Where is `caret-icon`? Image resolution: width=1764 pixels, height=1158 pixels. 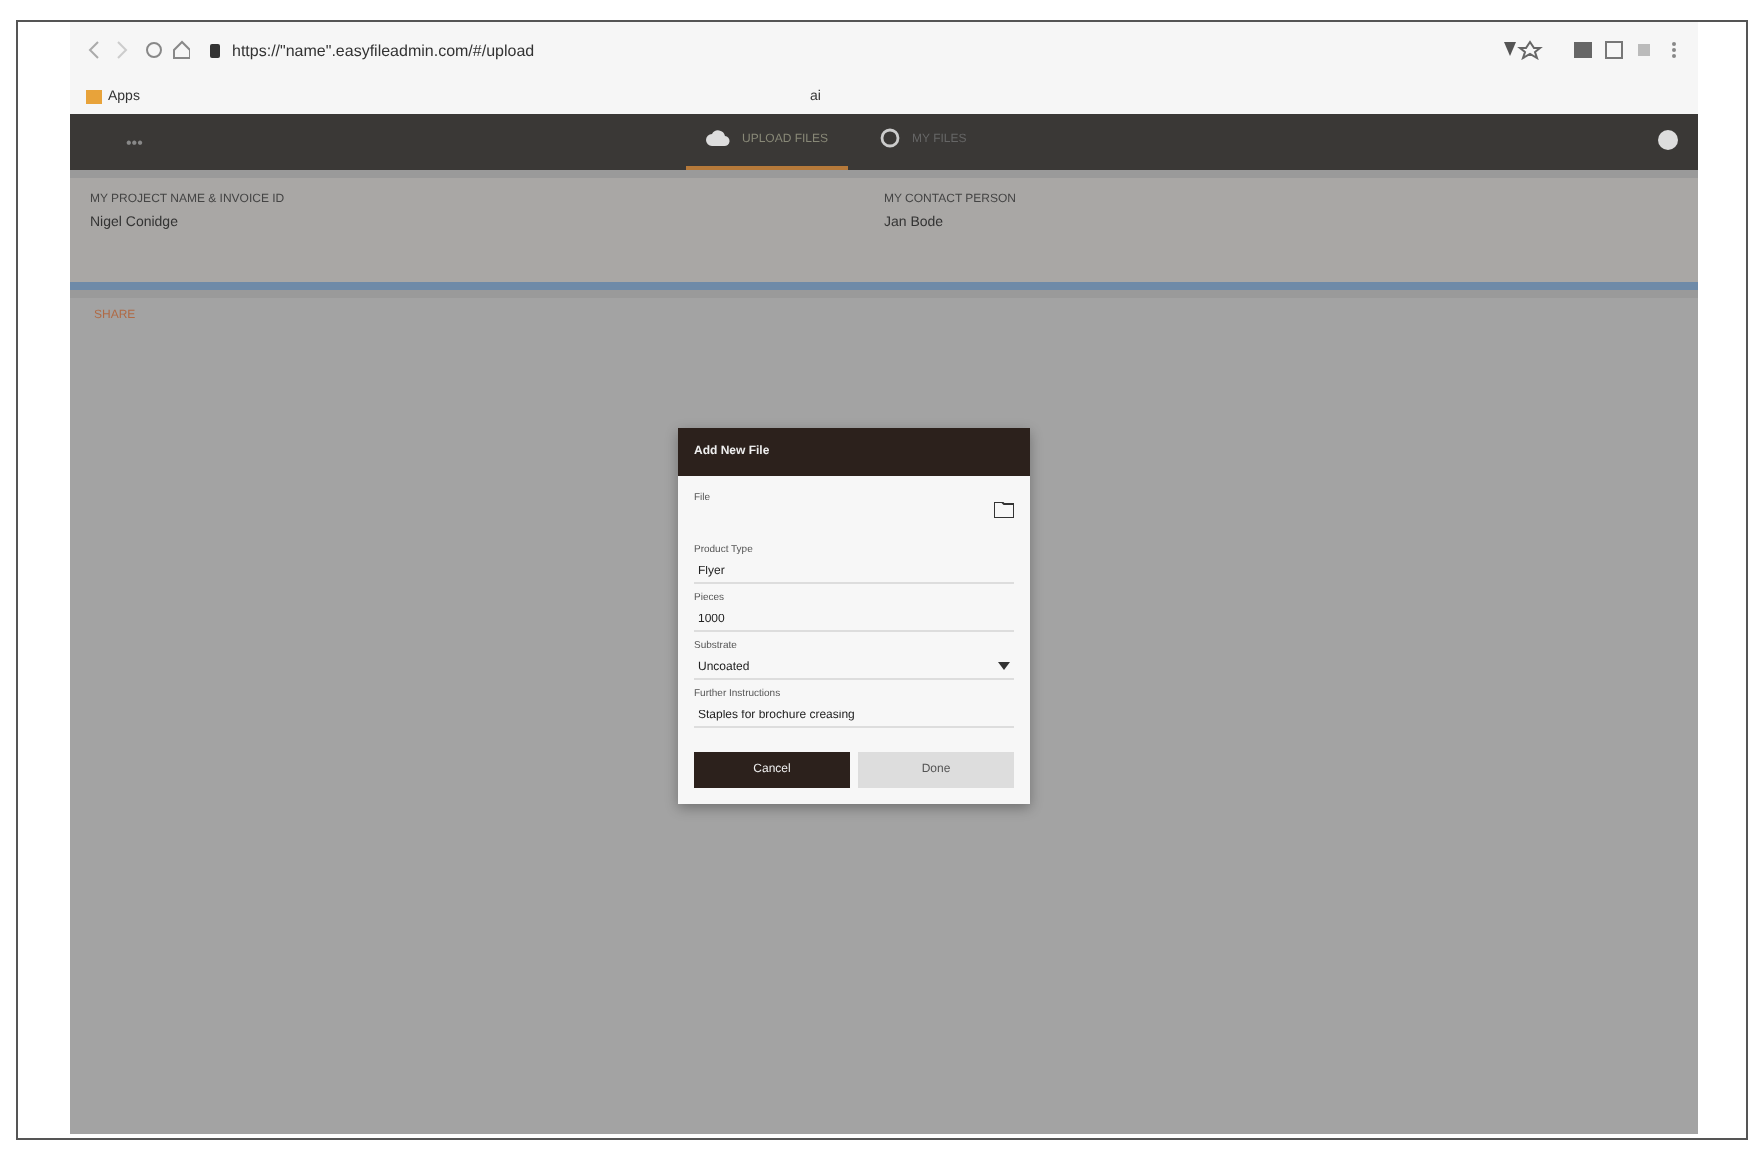 caret-icon is located at coordinates (1004, 667).